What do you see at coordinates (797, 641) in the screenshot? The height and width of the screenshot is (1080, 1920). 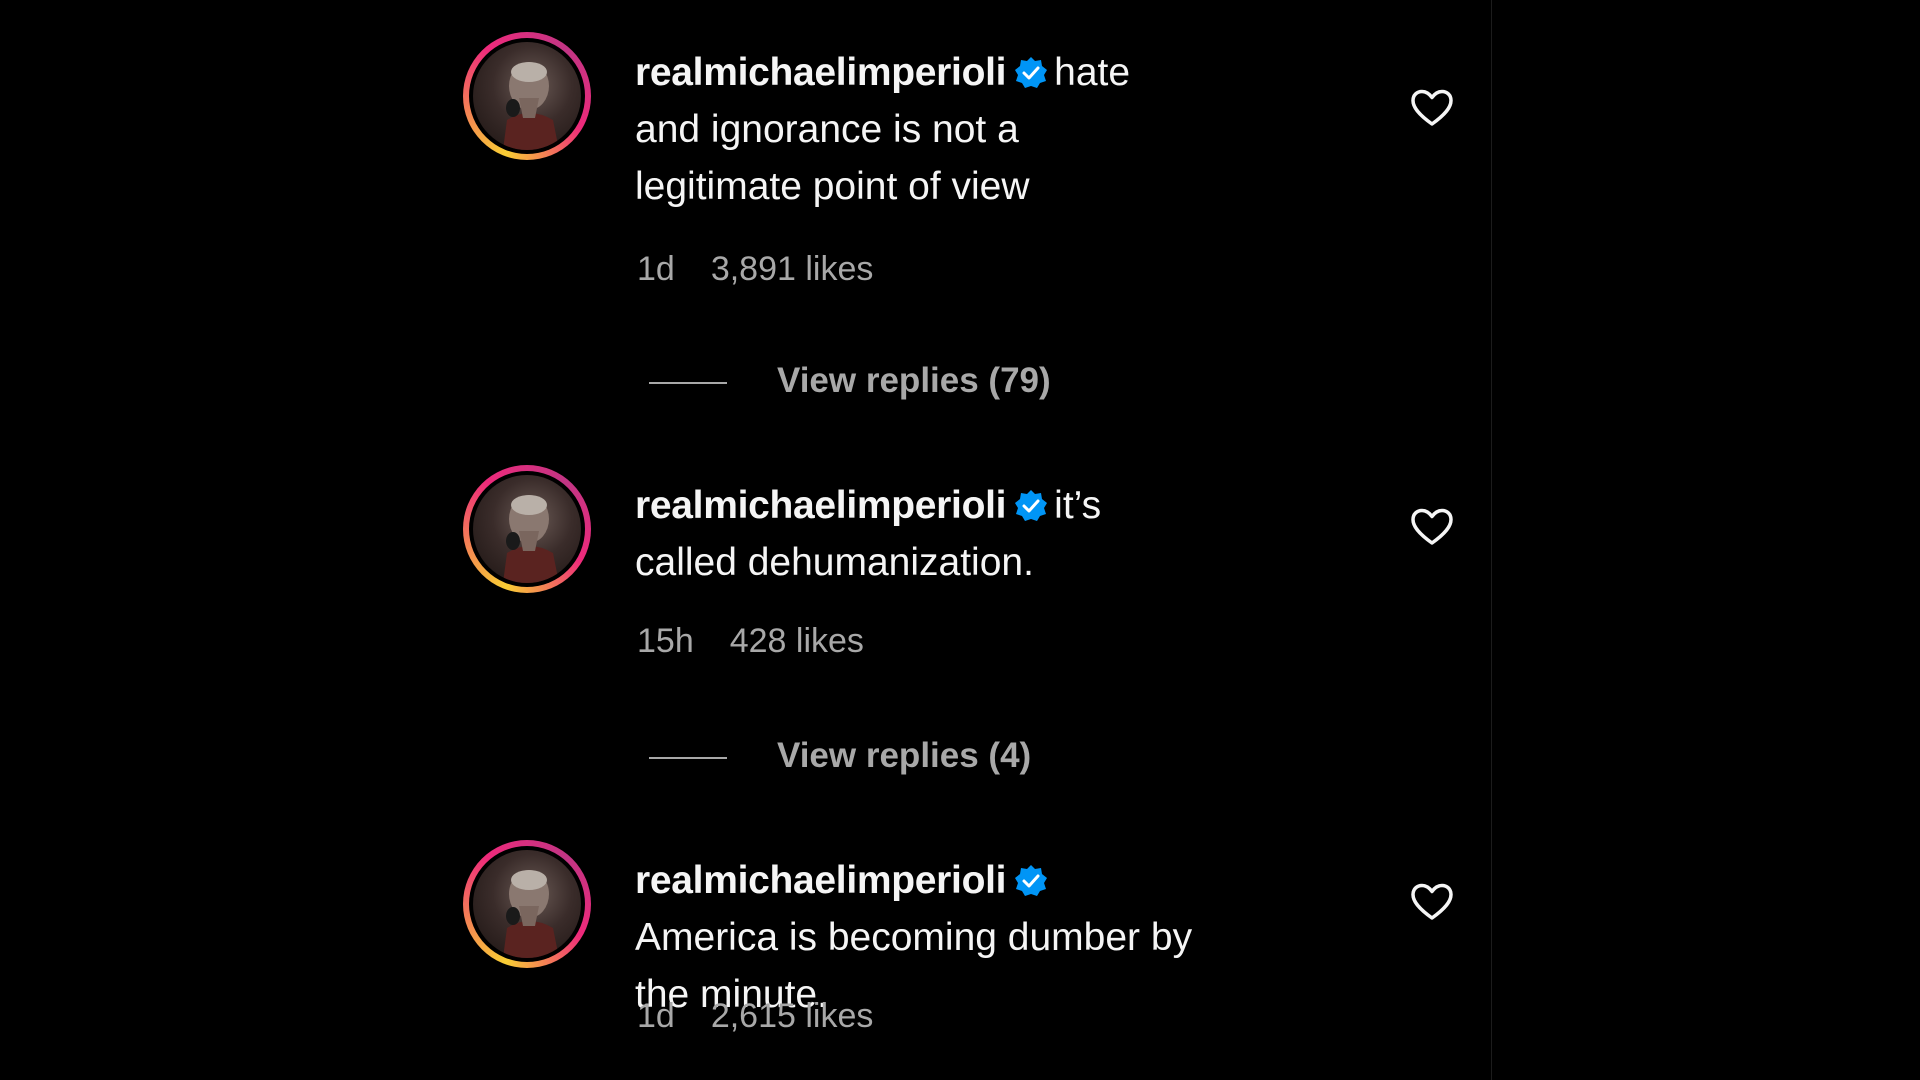 I see `like-count: 428 likes` at bounding box center [797, 641].